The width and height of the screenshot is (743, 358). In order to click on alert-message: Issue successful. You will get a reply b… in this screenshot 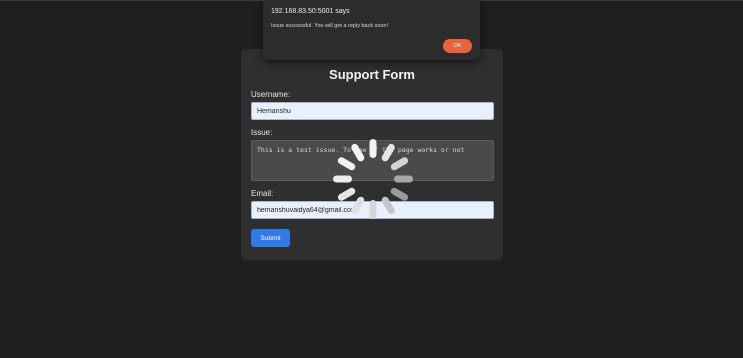, I will do `click(330, 26)`.